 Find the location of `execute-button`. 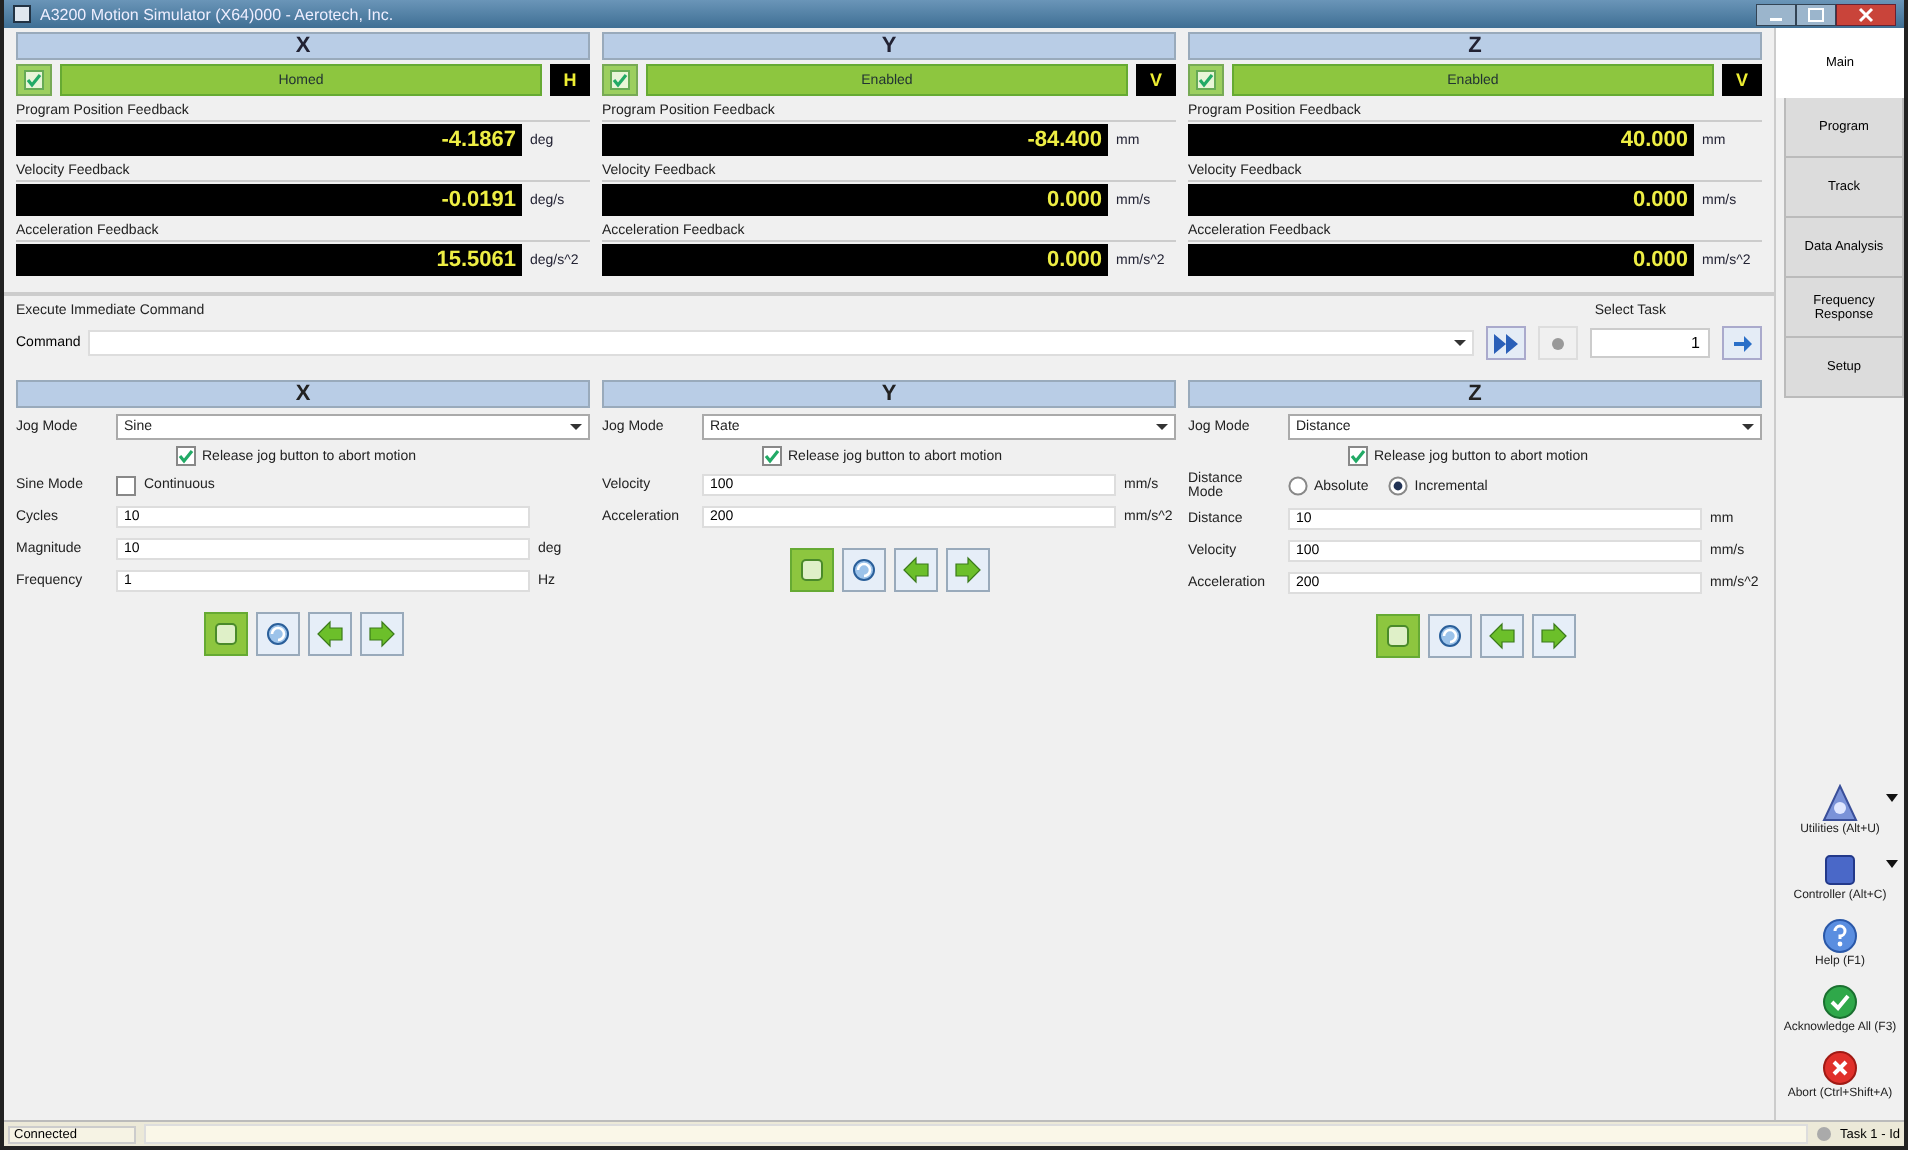

execute-button is located at coordinates (1506, 343).